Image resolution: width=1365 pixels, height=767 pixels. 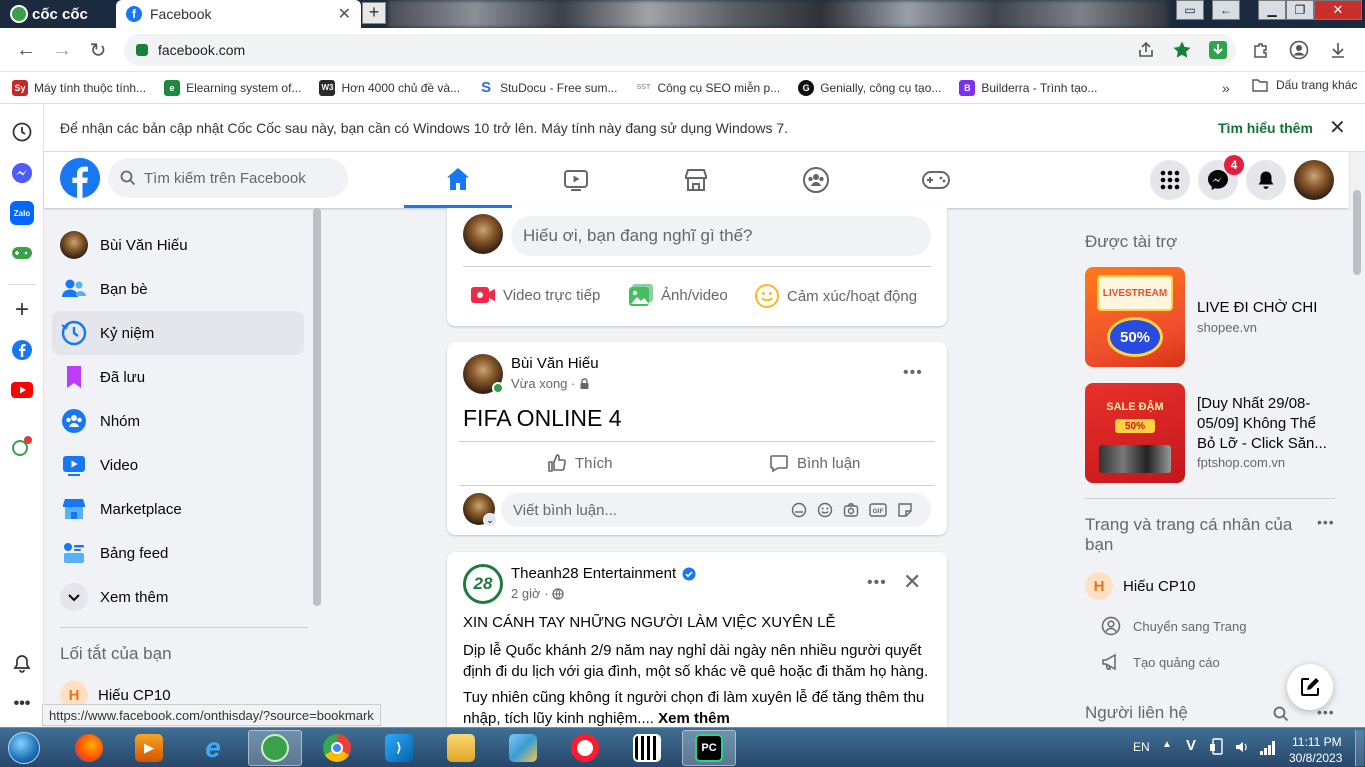 I want to click on restore-button: ❐, so click(x=1300, y=10).